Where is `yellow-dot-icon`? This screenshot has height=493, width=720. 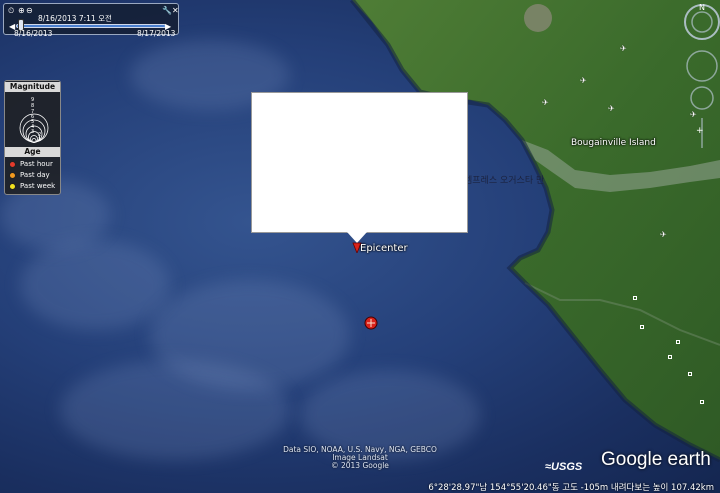 yellow-dot-icon is located at coordinates (12, 186).